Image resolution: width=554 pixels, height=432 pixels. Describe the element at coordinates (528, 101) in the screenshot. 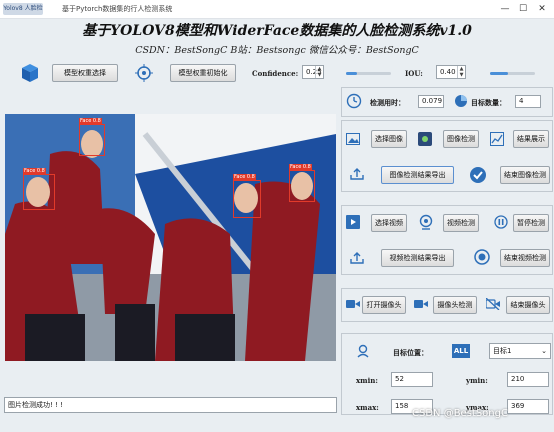

I see `count-field: 4` at that location.